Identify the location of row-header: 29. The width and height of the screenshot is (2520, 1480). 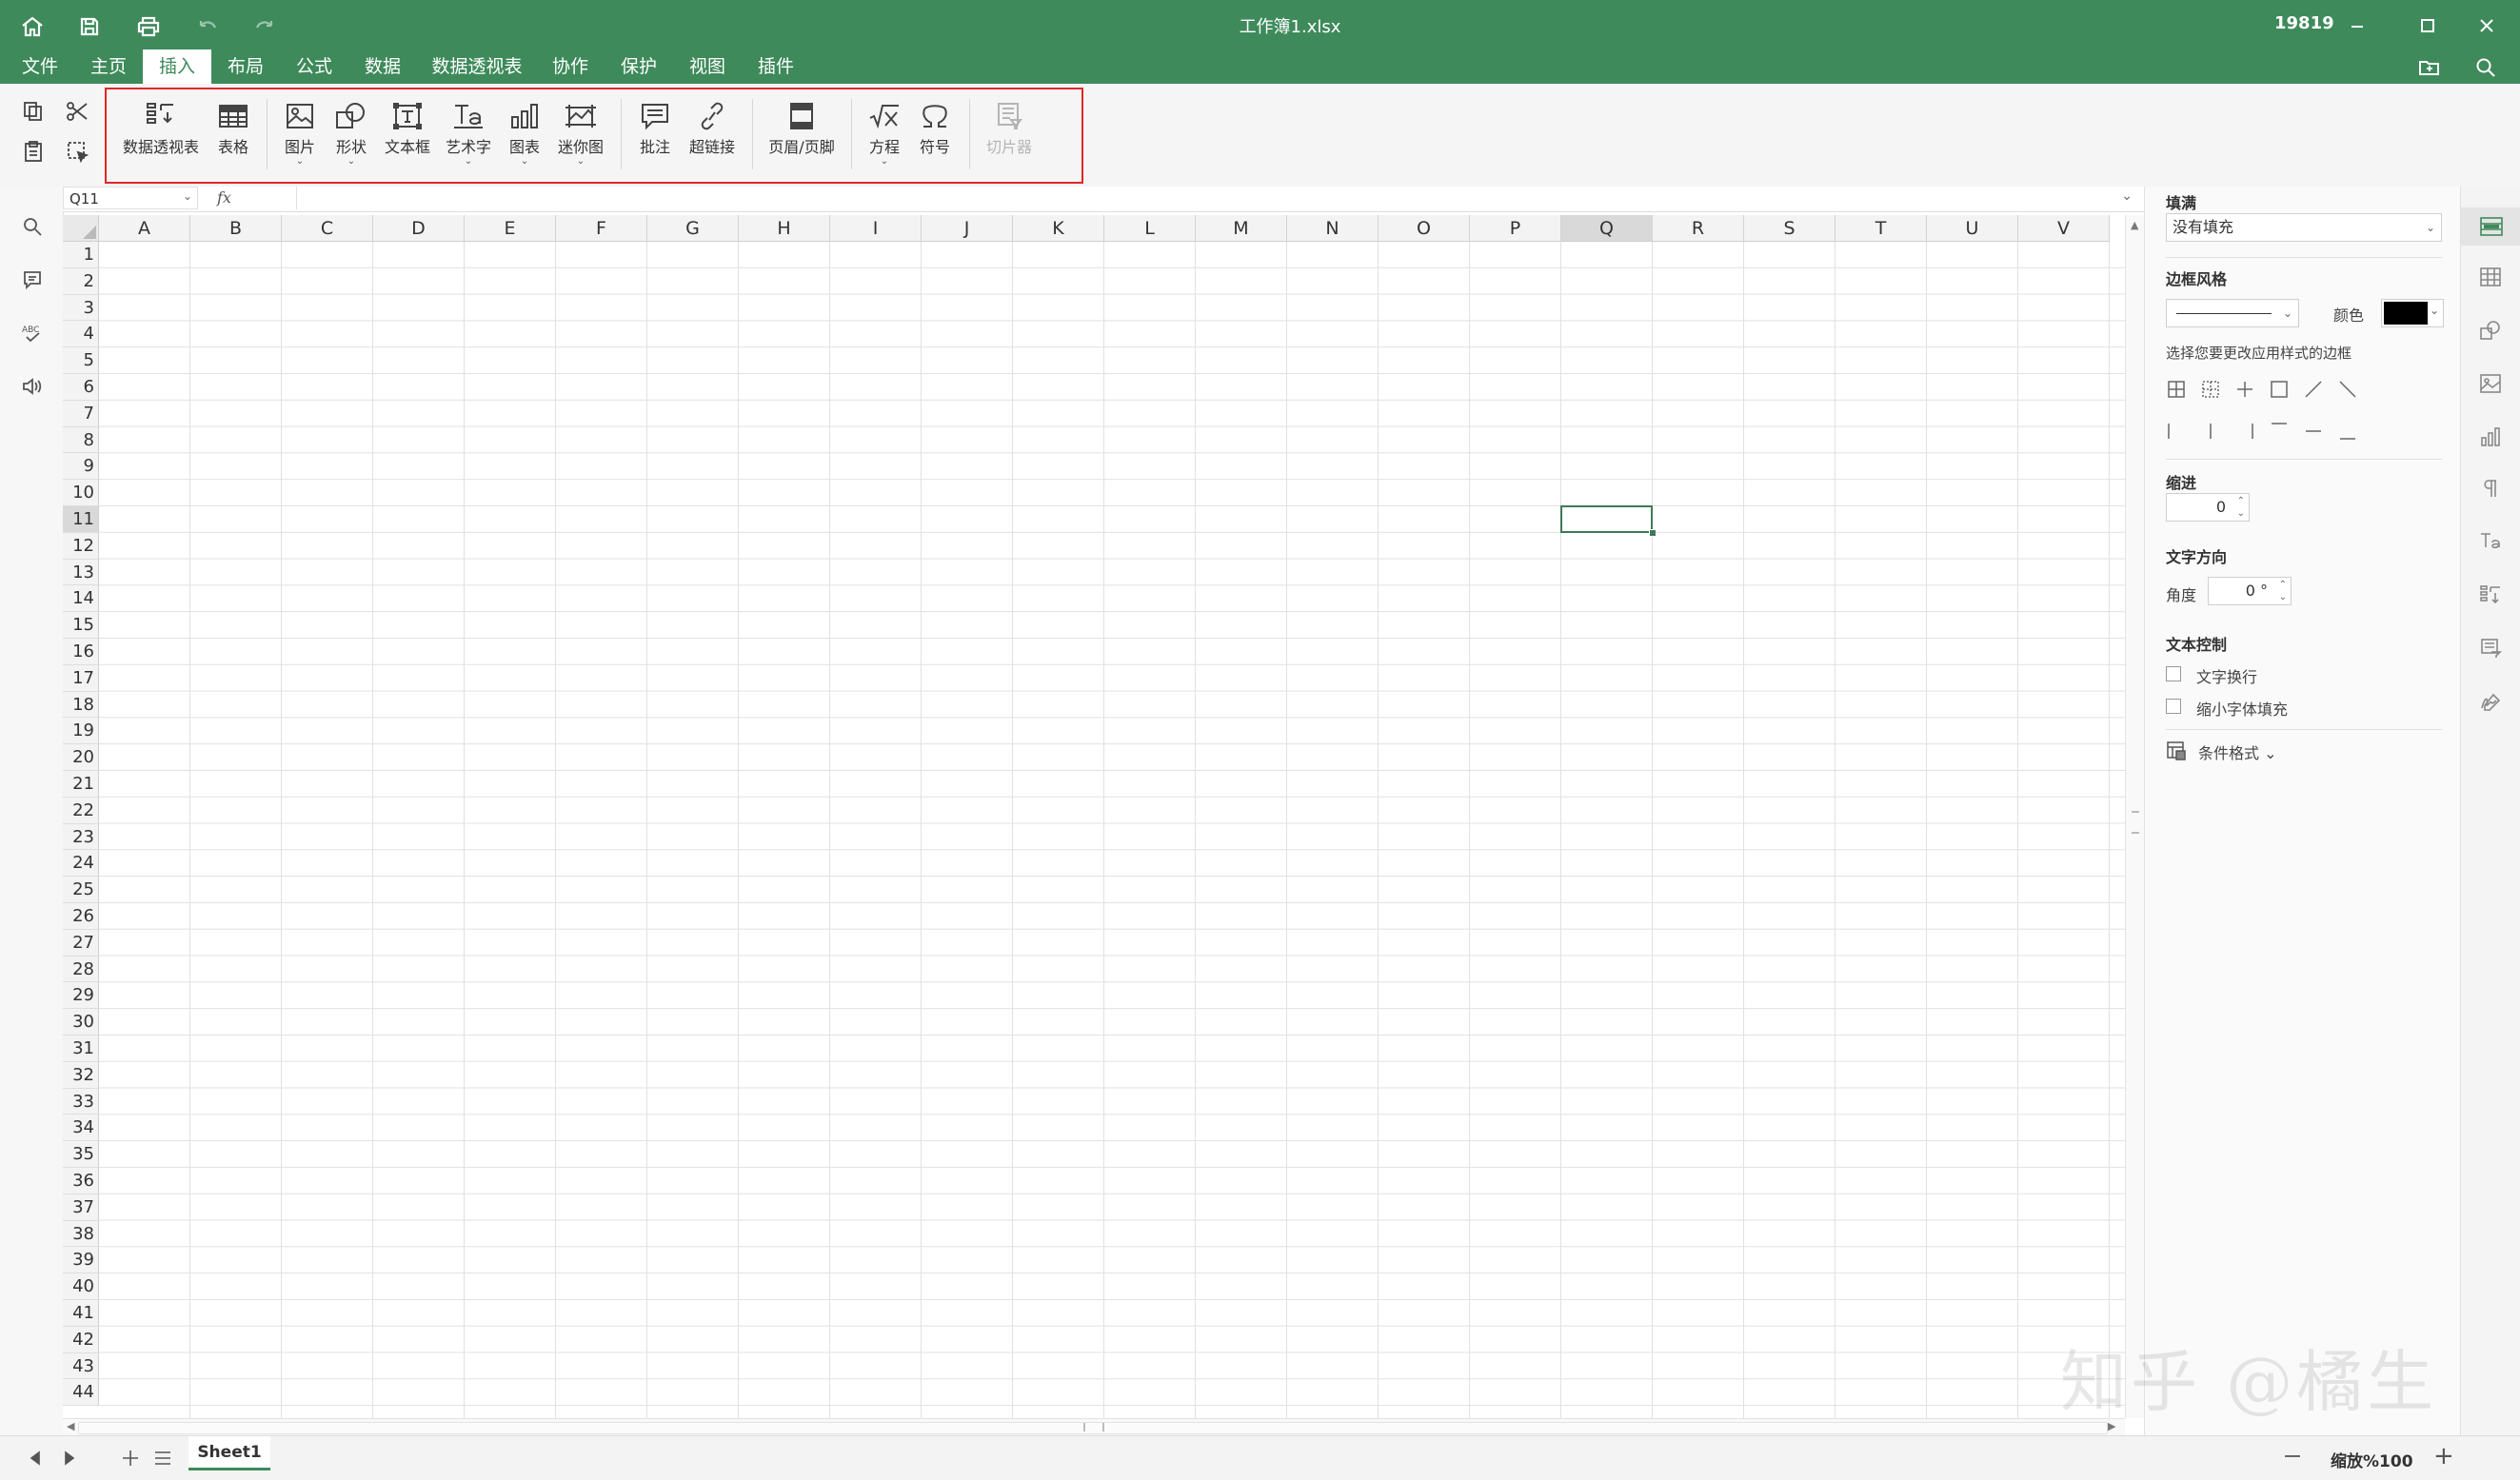
(81, 996).